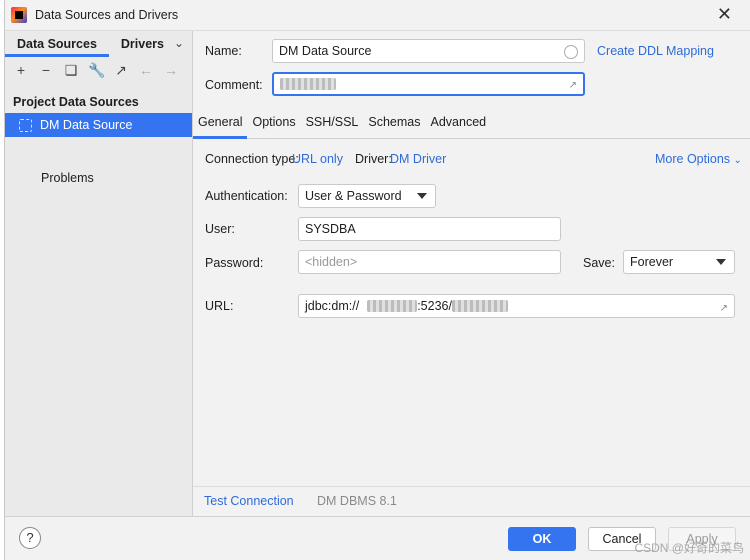 Image resolution: width=750 pixels, height=560 pixels. What do you see at coordinates (146, 70) in the screenshot?
I see `back-arrow-icon: ←` at bounding box center [146, 70].